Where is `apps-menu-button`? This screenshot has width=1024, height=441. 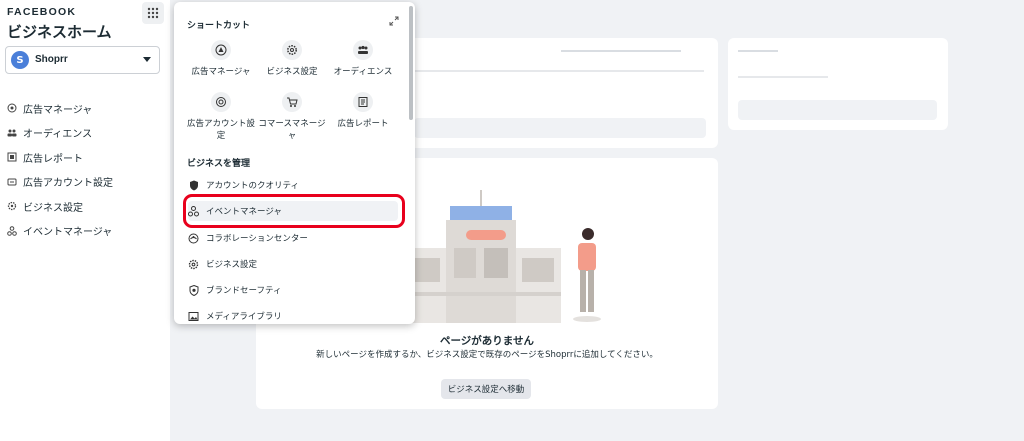 apps-menu-button is located at coordinates (153, 13).